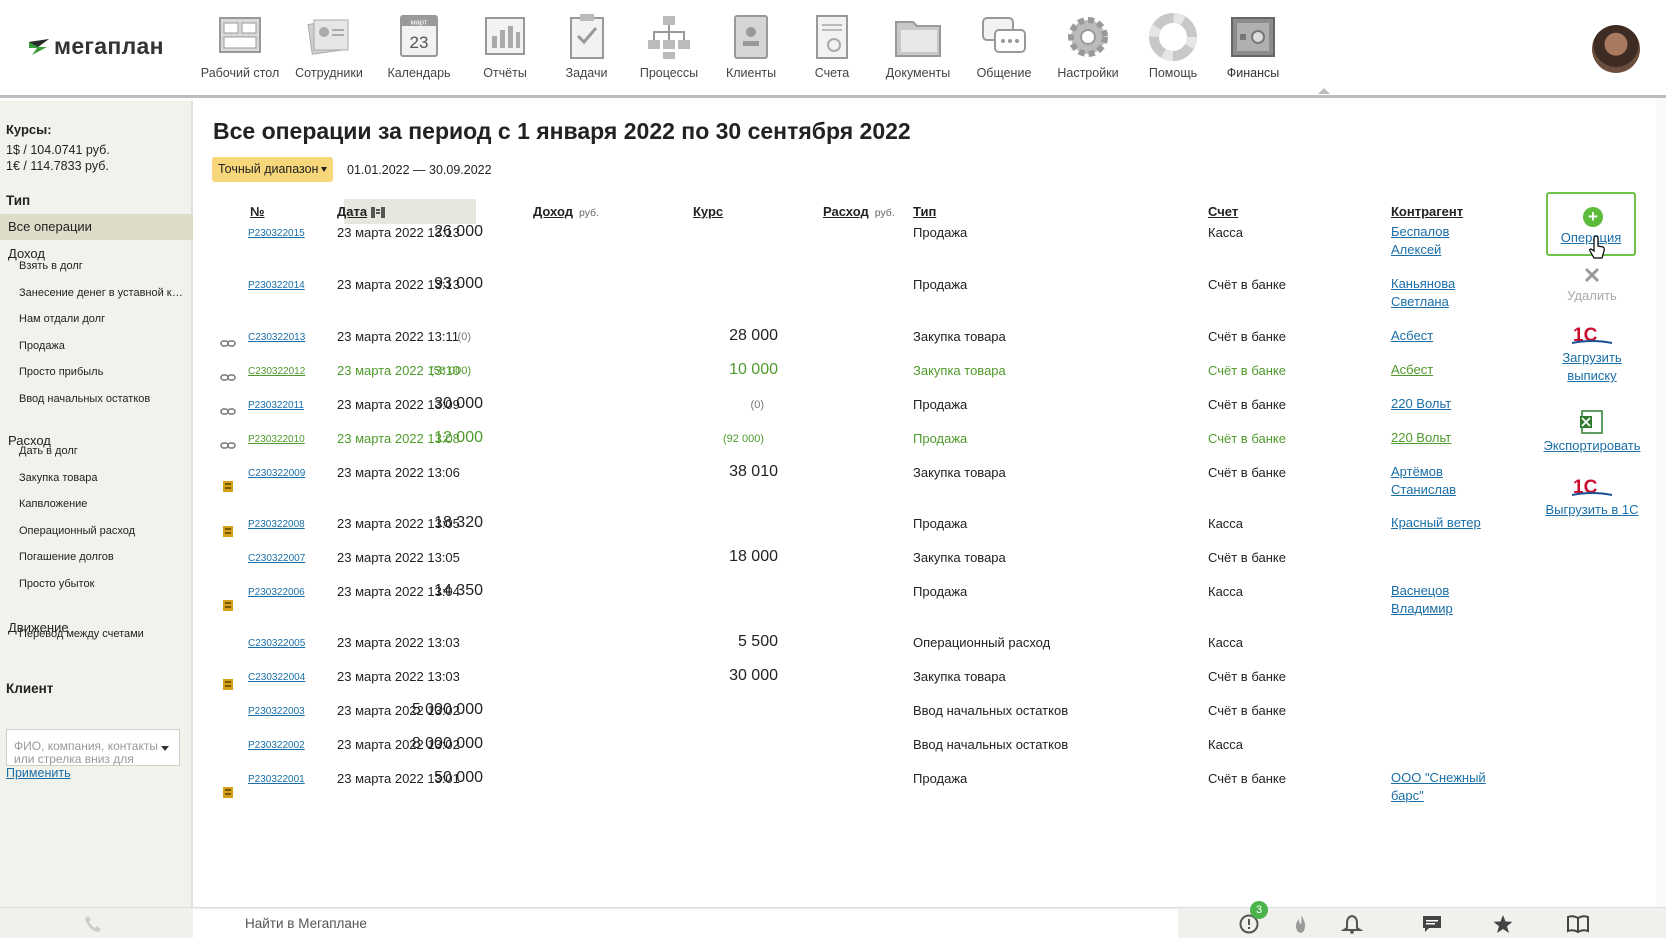  I want to click on sidebar-subitem-expense: Погашение долгов, so click(103, 557).